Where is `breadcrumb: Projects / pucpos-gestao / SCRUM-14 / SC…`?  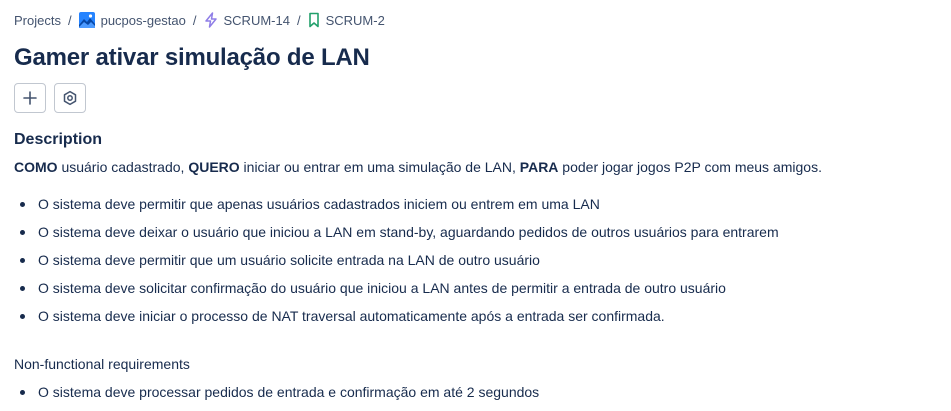 breadcrumb: Projects / pucpos-gestao / SCRUM-14 / SC… is located at coordinates (199, 20).